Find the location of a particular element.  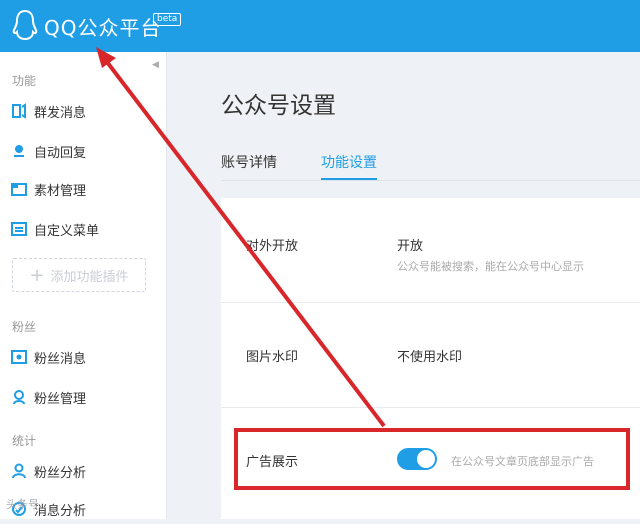

brand-title: QQ公众平台 is located at coordinates (103, 28).